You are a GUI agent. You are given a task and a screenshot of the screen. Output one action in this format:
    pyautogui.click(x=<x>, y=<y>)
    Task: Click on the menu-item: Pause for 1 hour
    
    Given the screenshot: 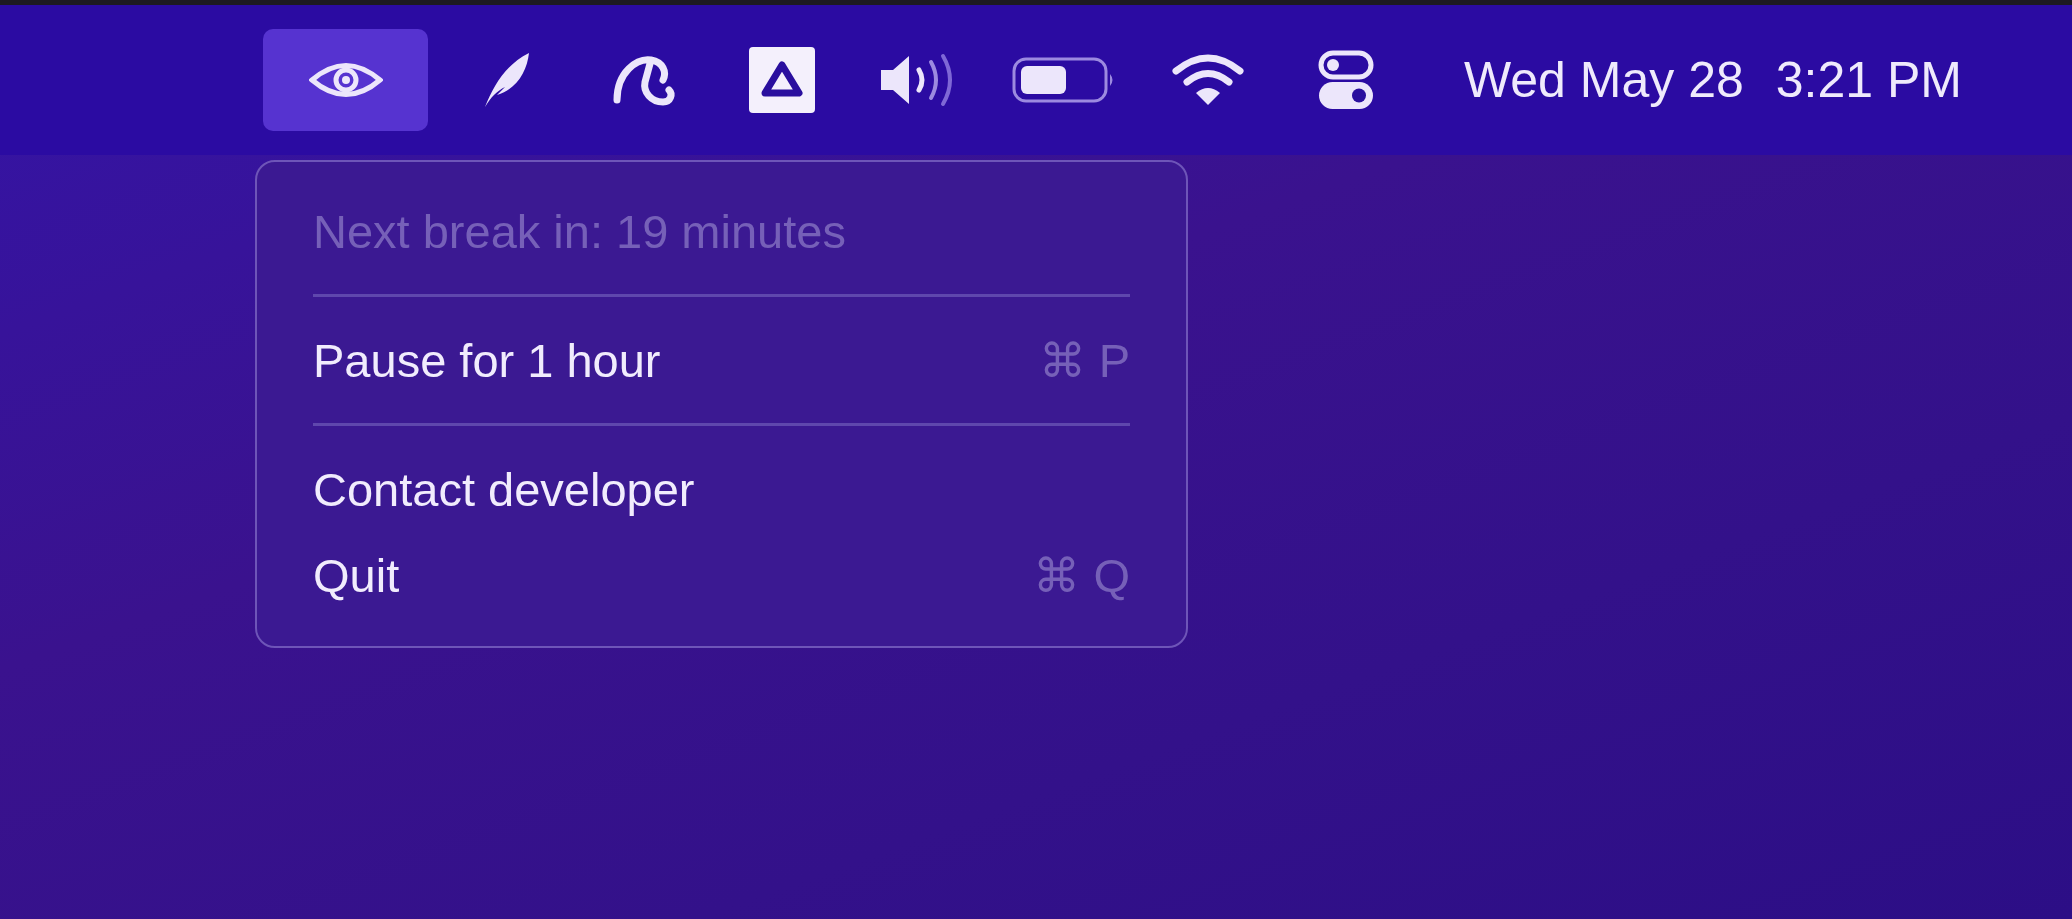 What is the action you would take?
    pyautogui.click(x=487, y=360)
    